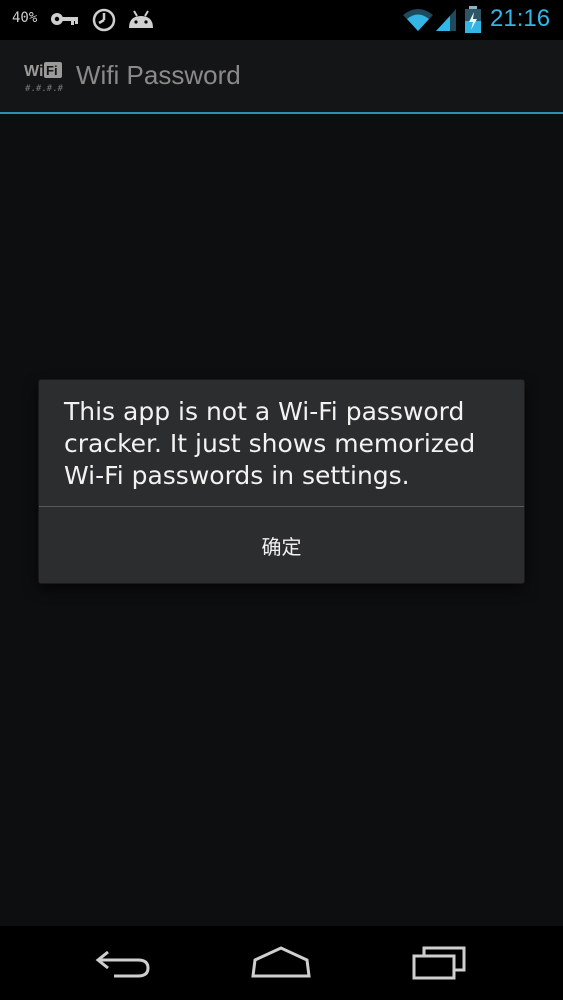 This screenshot has height=1000, width=563. I want to click on svg-text: Fi, so click(52, 70).